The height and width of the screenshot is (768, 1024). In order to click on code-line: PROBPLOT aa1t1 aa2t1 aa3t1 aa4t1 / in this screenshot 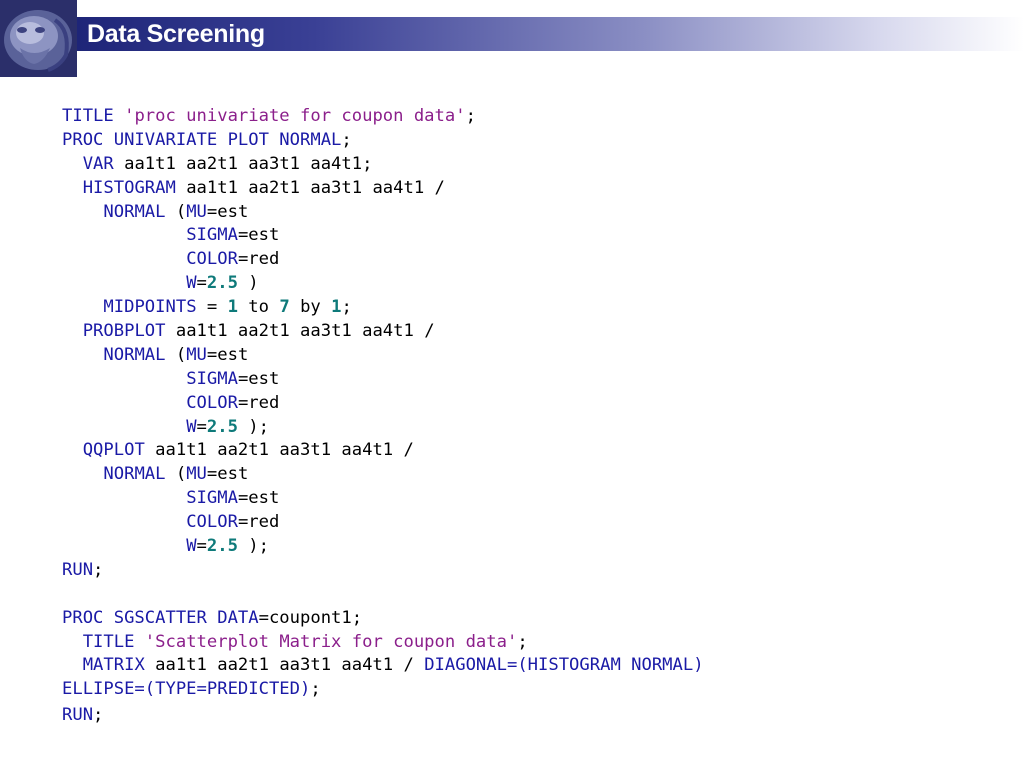, I will do `click(383, 332)`.